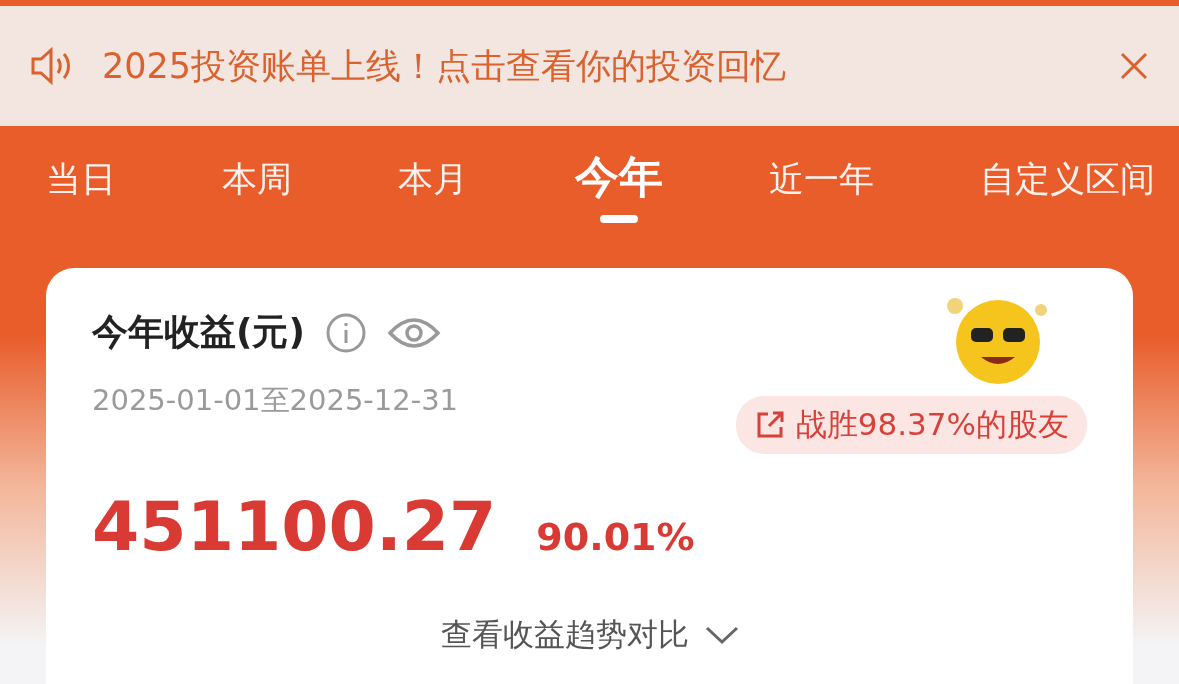  What do you see at coordinates (198, 332) in the screenshot?
I see `card-title: 今年收益(元)` at bounding box center [198, 332].